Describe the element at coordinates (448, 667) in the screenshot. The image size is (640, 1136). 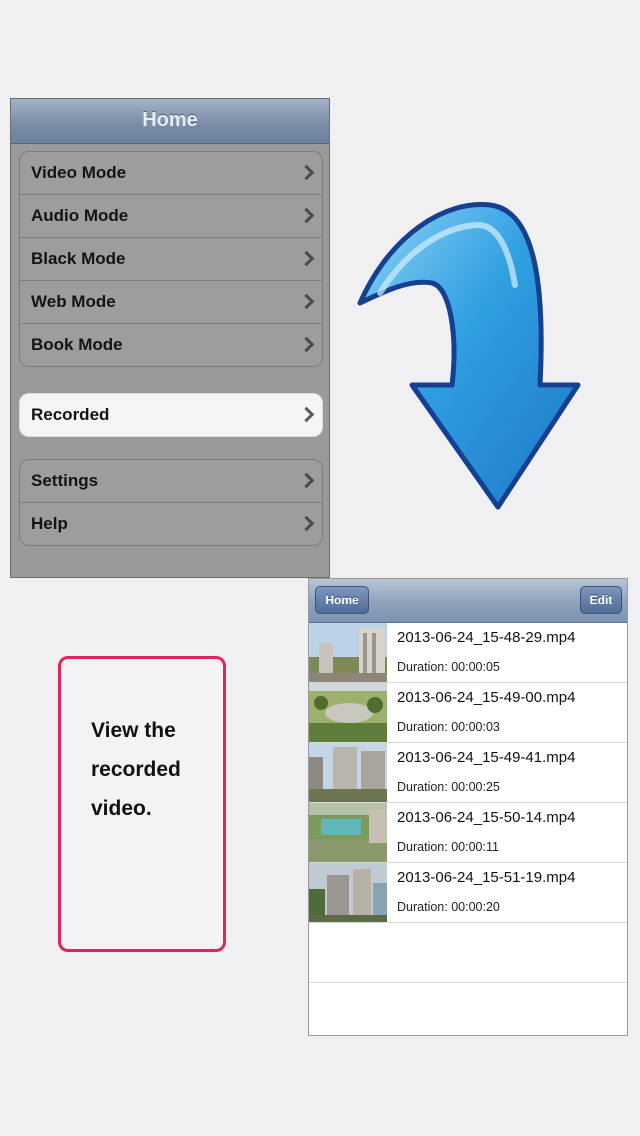
I see `video-duration: Duration: 00:00:05` at that location.